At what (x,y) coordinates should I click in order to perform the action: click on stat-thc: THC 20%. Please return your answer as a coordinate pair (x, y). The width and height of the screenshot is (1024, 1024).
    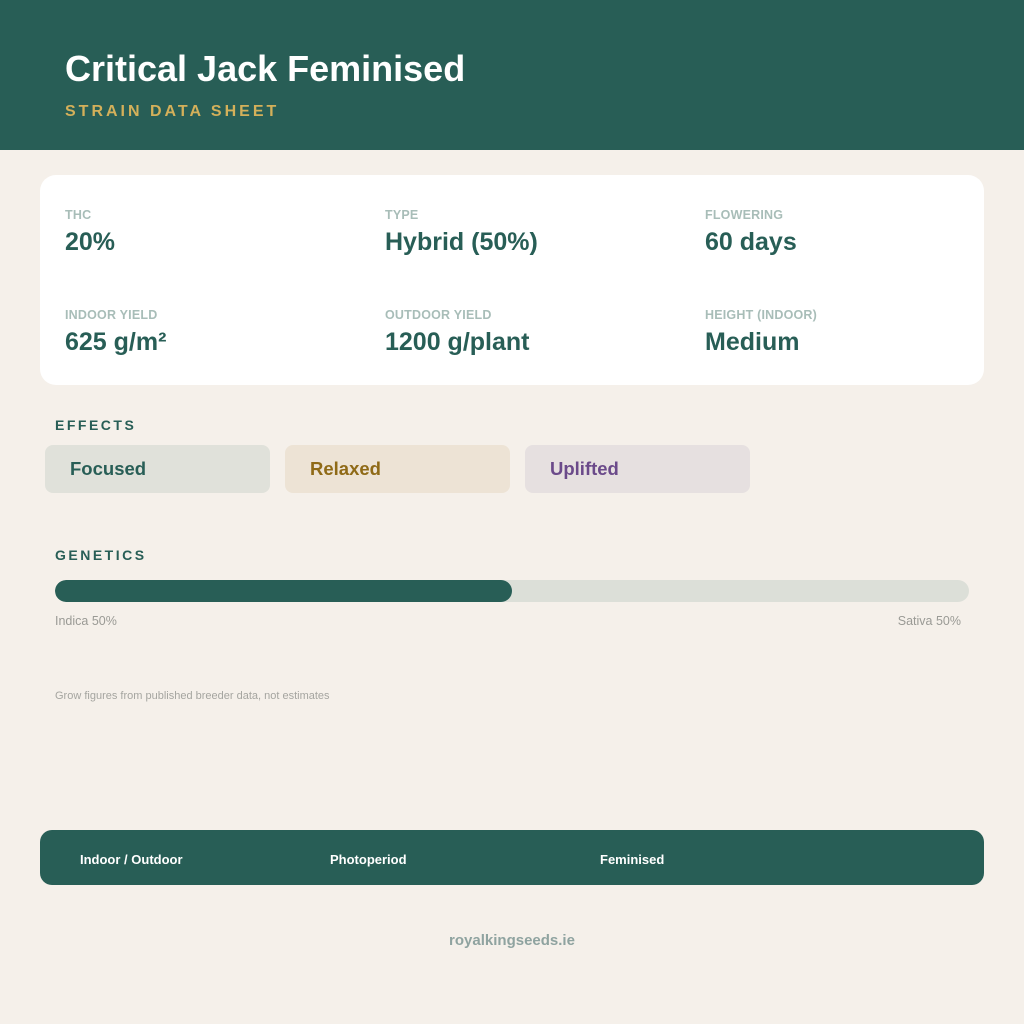
    Looking at the image, I should click on (215, 232).